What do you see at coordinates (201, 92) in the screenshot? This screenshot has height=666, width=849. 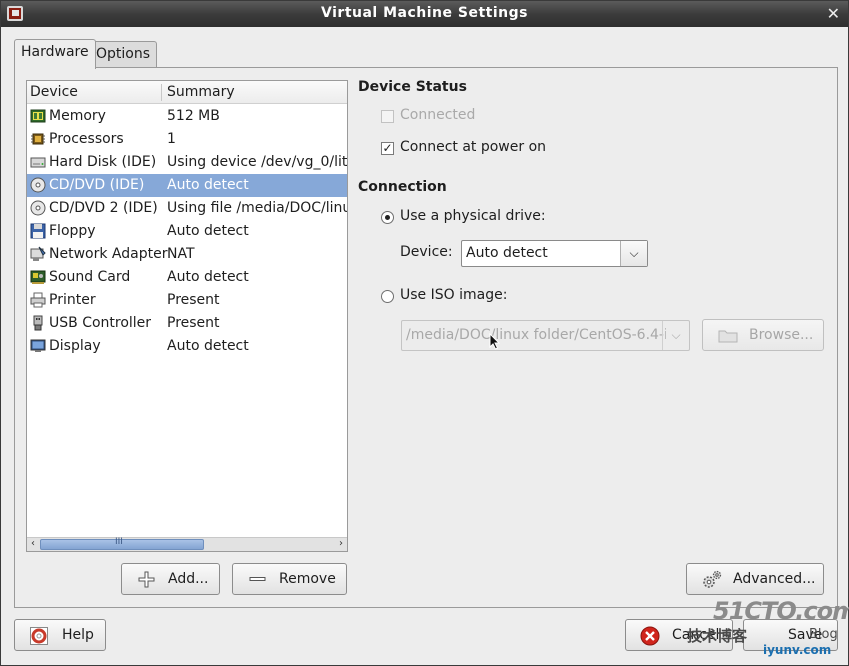 I see `column-header-summary: Summary` at bounding box center [201, 92].